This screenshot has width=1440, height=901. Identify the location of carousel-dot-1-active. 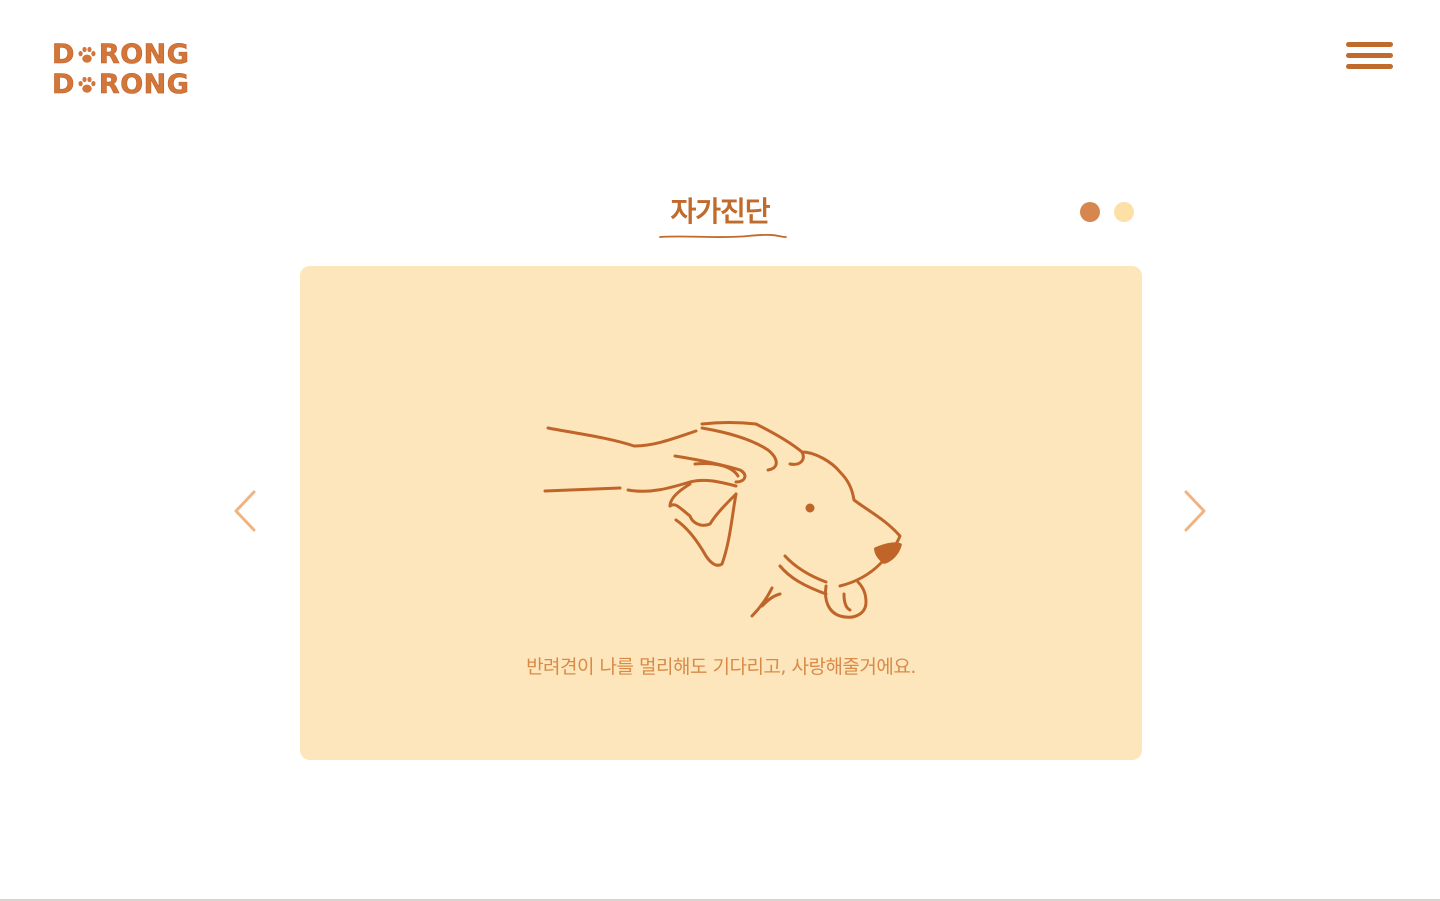
(1090, 212).